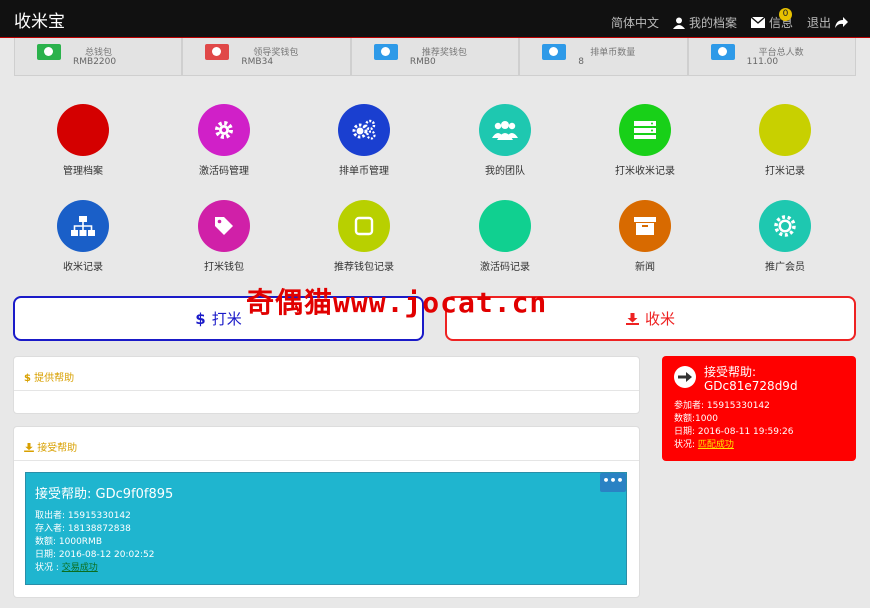  I want to click on brand-logo: 收米宝, so click(39, 19).